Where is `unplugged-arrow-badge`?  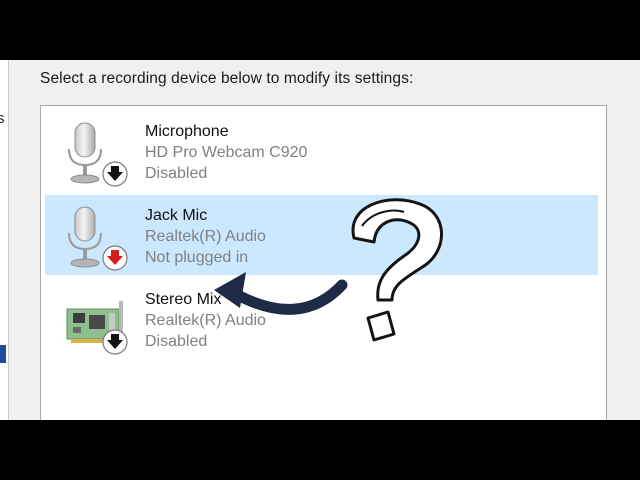
unplugged-arrow-badge is located at coordinates (115, 258).